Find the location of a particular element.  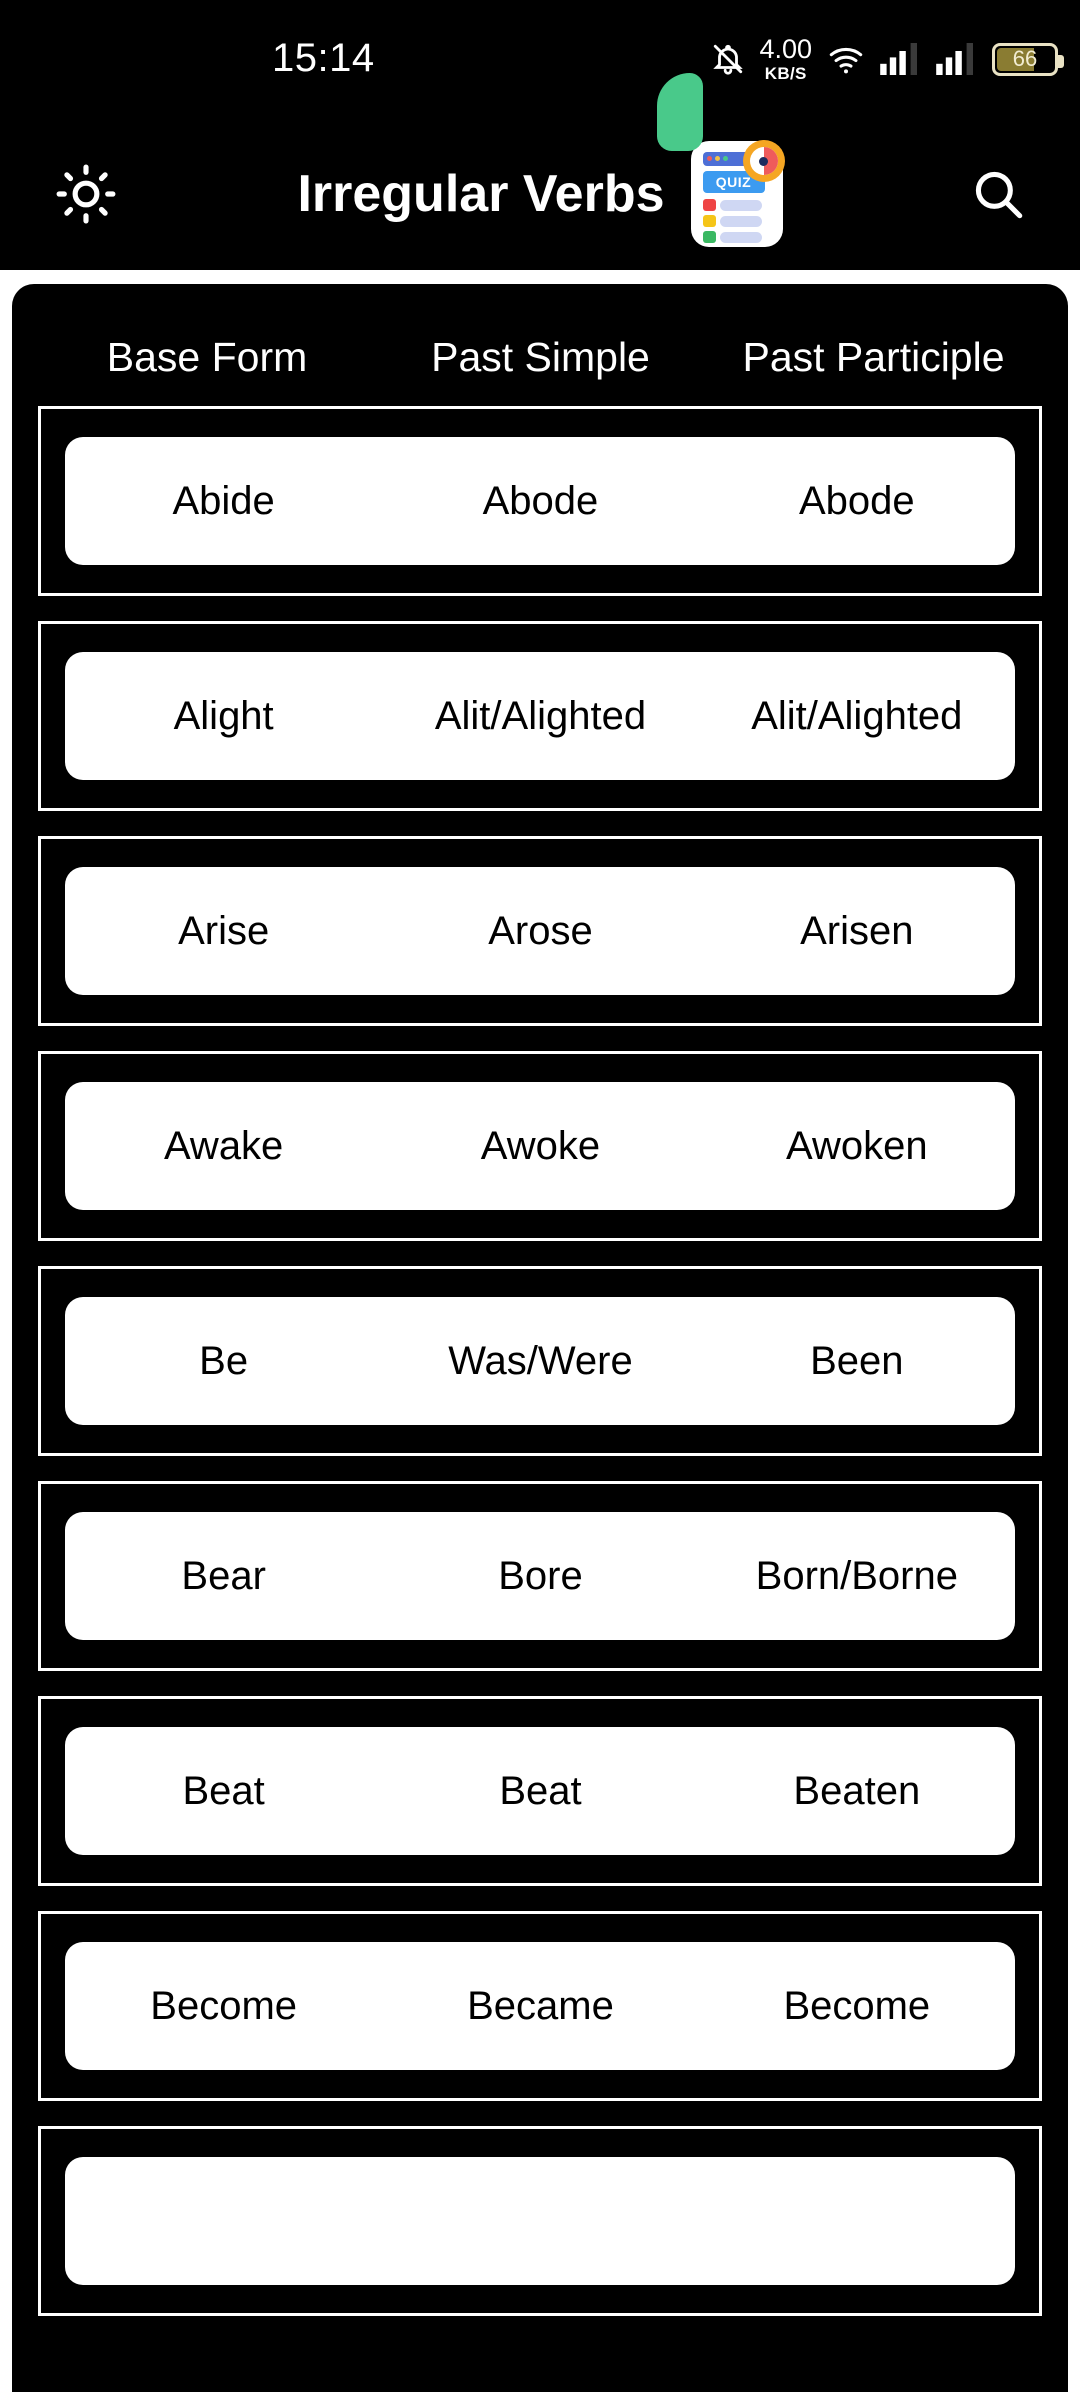

table-row-card: Awake Awoke Awoken is located at coordinates (540, 1146).